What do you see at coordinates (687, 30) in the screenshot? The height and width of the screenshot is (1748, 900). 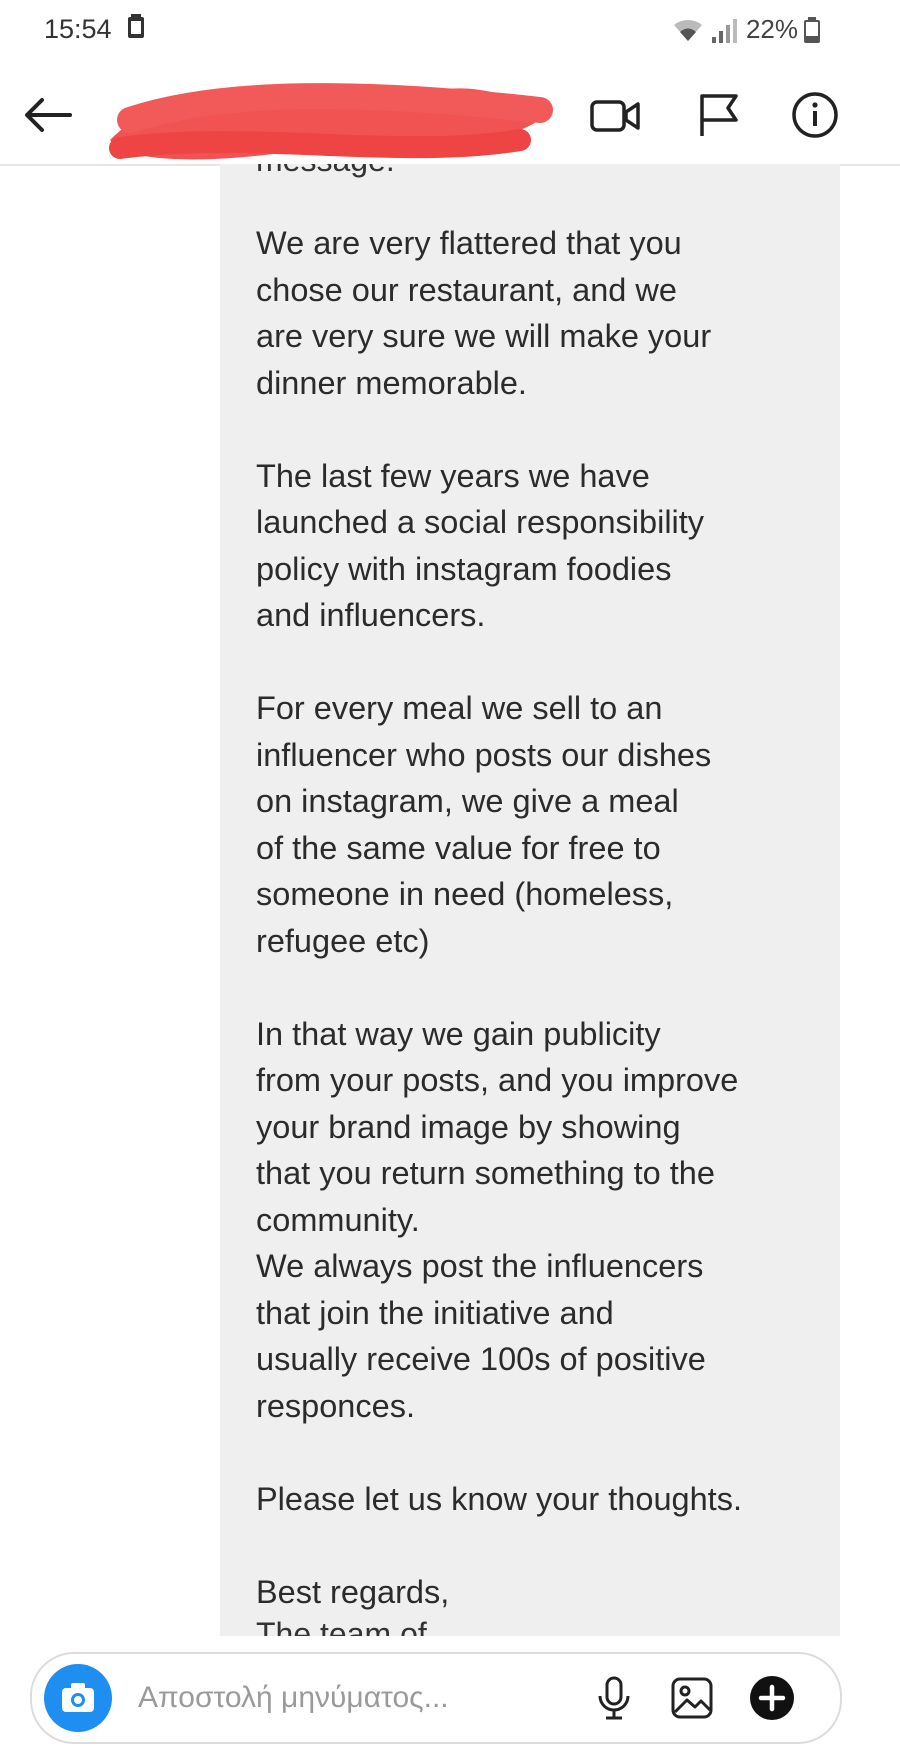 I see `wifi-icon` at bounding box center [687, 30].